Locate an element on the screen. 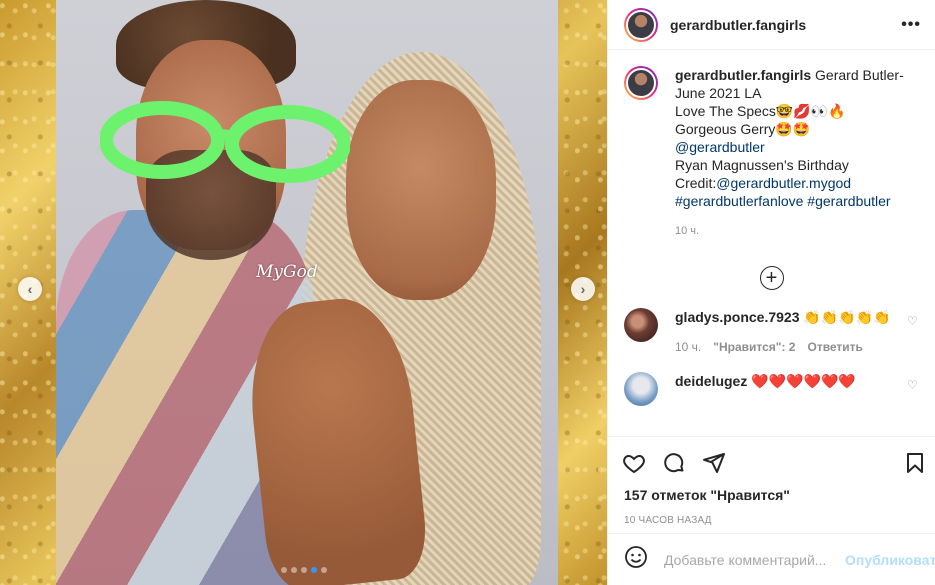 The image size is (935, 585). caption-time: 10 ч. is located at coordinates (797, 231).